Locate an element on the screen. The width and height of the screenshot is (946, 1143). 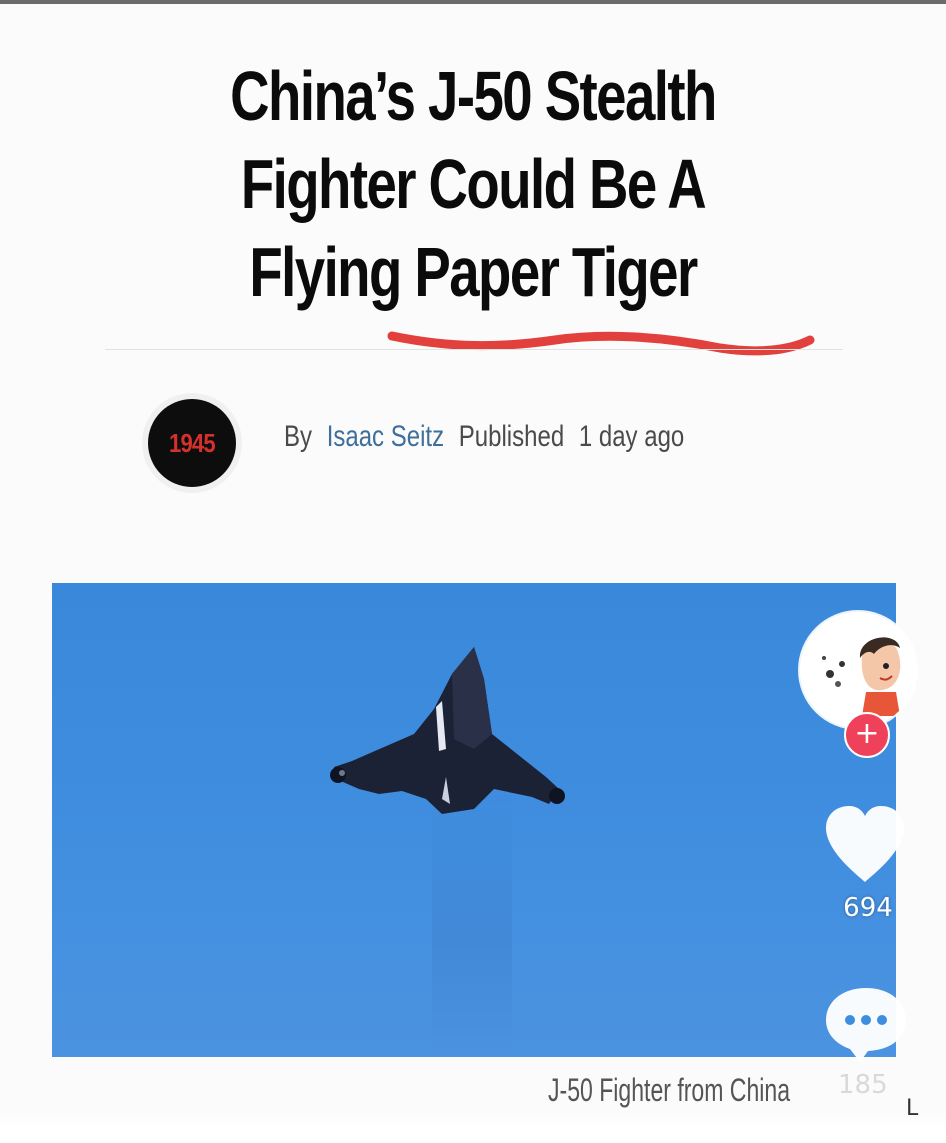
byline-prefix: By is located at coordinates (298, 436).